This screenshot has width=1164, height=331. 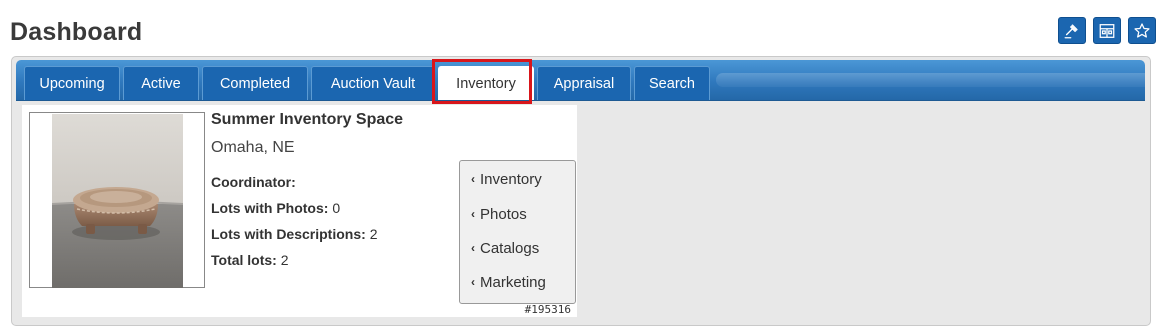 What do you see at coordinates (510, 248) in the screenshot?
I see `menu-item-label: Catalogs` at bounding box center [510, 248].